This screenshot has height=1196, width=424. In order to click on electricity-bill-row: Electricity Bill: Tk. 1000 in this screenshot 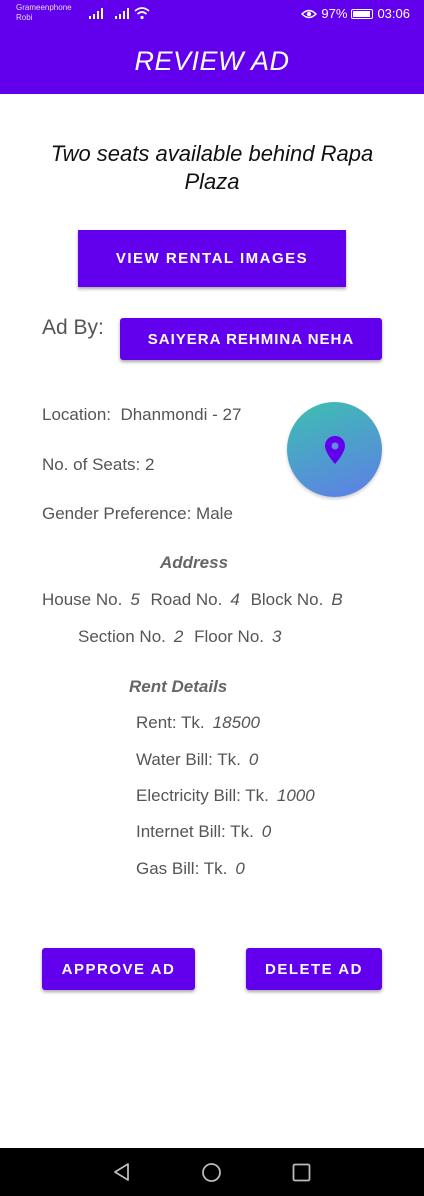, I will do `click(228, 796)`.